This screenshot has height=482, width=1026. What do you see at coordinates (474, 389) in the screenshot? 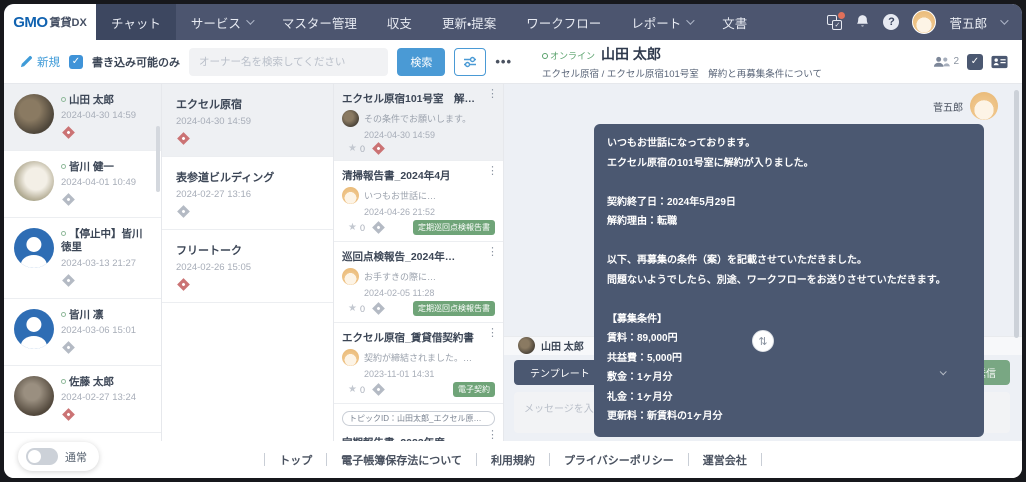
I see `e-contract-tag: 電子契約` at bounding box center [474, 389].